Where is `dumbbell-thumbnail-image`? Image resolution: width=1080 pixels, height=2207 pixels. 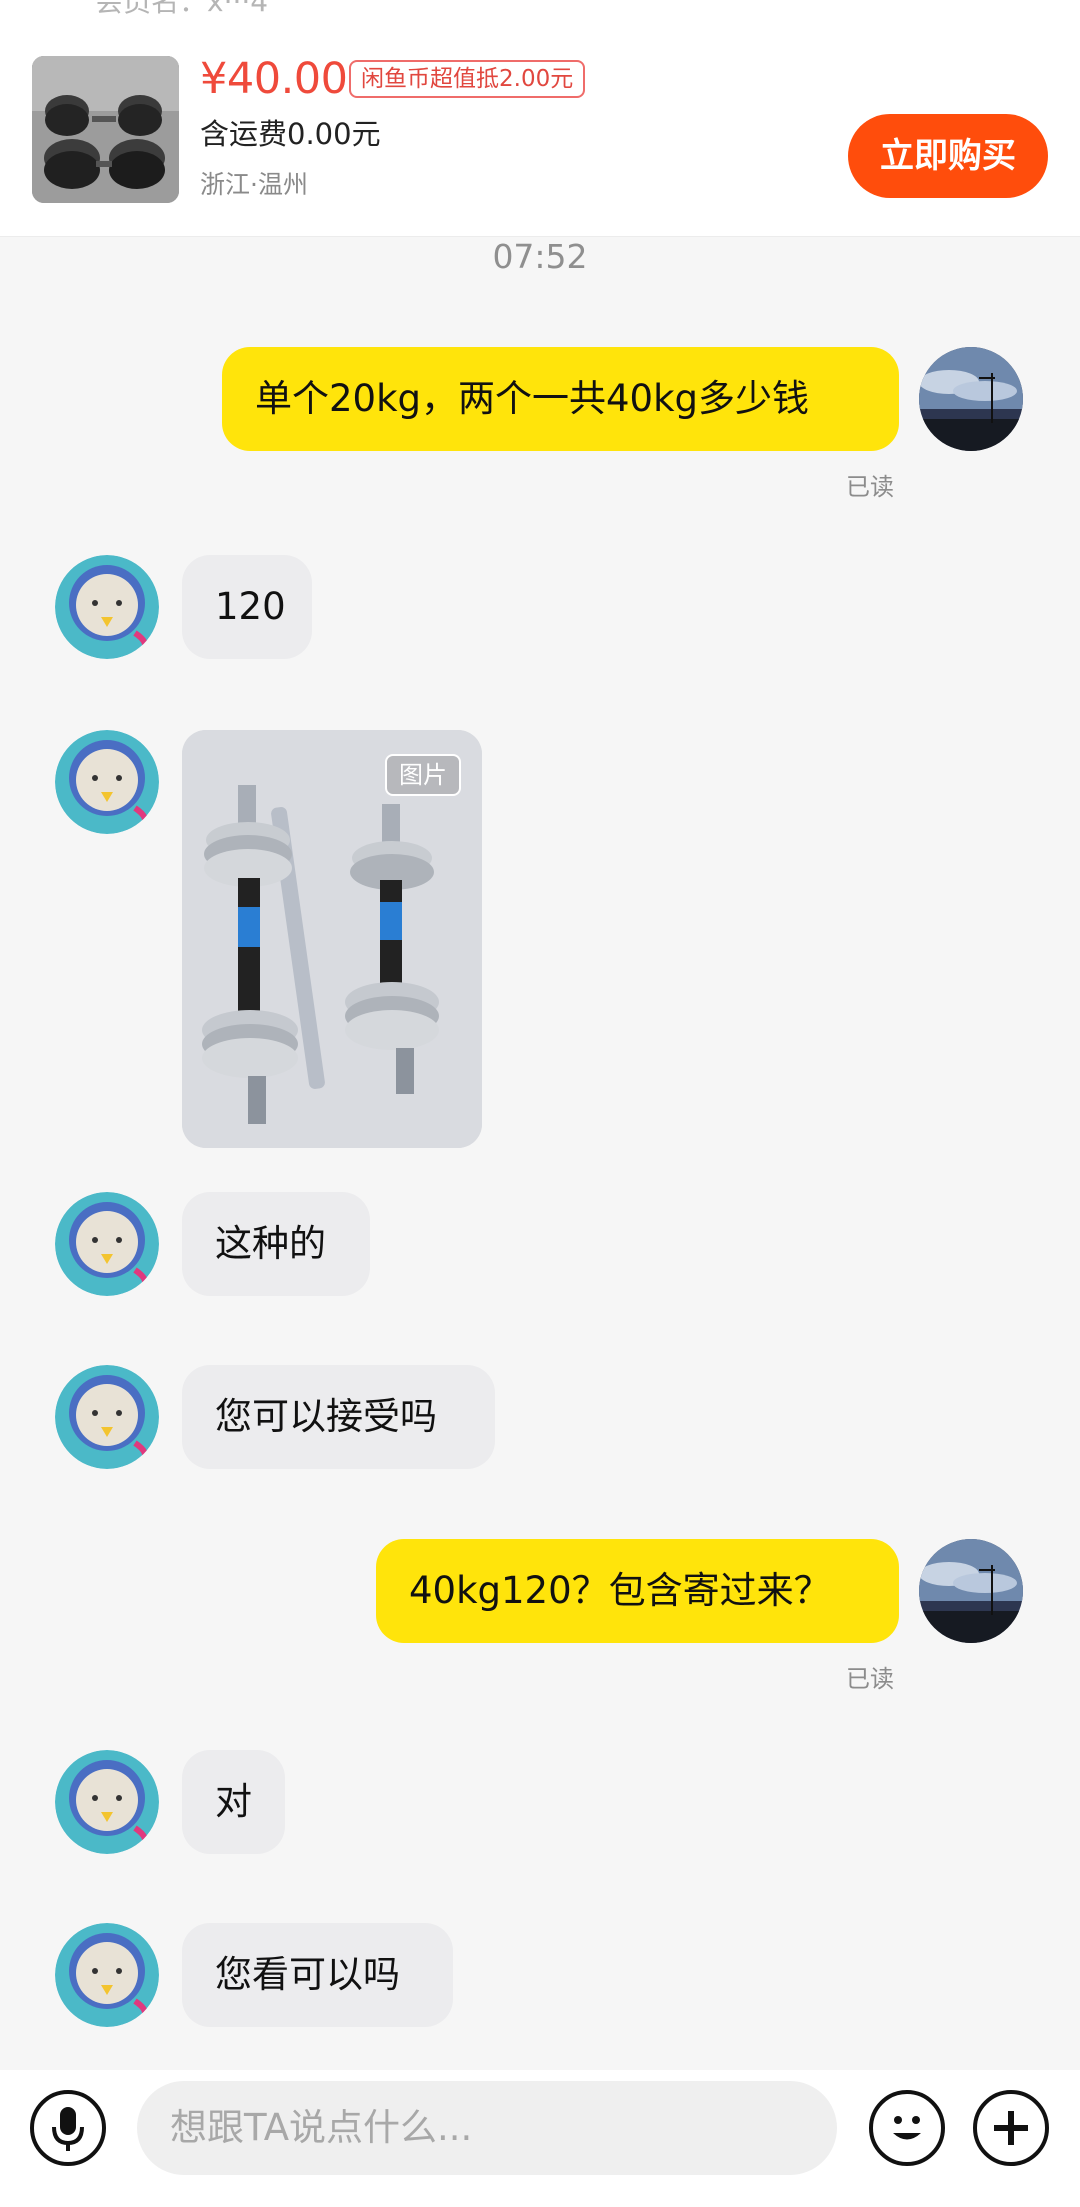
dumbbell-thumbnail-image is located at coordinates (105, 129).